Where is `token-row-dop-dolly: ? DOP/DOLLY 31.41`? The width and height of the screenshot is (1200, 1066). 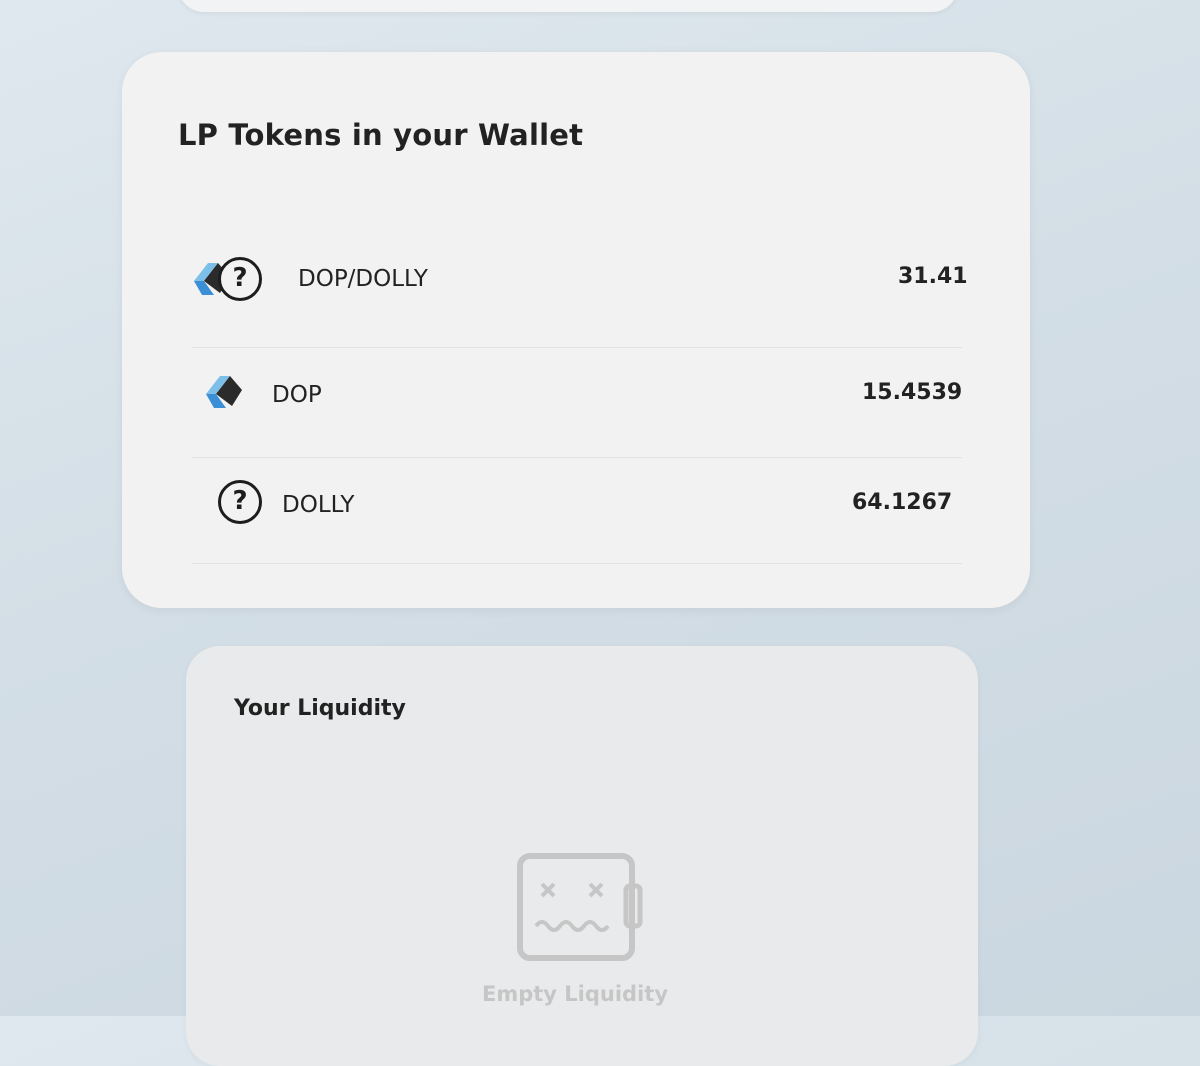 token-row-dop-dolly: ? DOP/DOLLY 31.41 is located at coordinates (580, 297).